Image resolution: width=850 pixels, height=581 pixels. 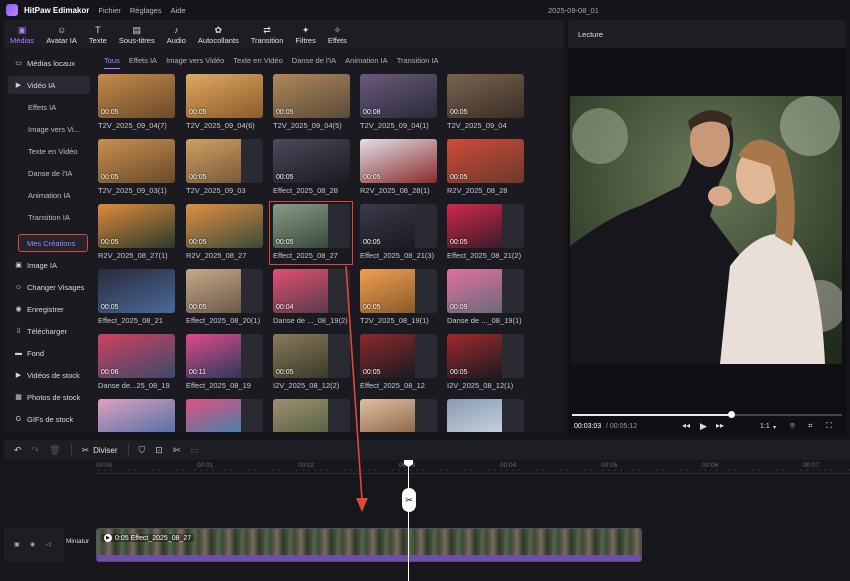 What do you see at coordinates (49, 151) in the screenshot?
I see `sidebar-item-4: Texte en Vidéo` at bounding box center [49, 151].